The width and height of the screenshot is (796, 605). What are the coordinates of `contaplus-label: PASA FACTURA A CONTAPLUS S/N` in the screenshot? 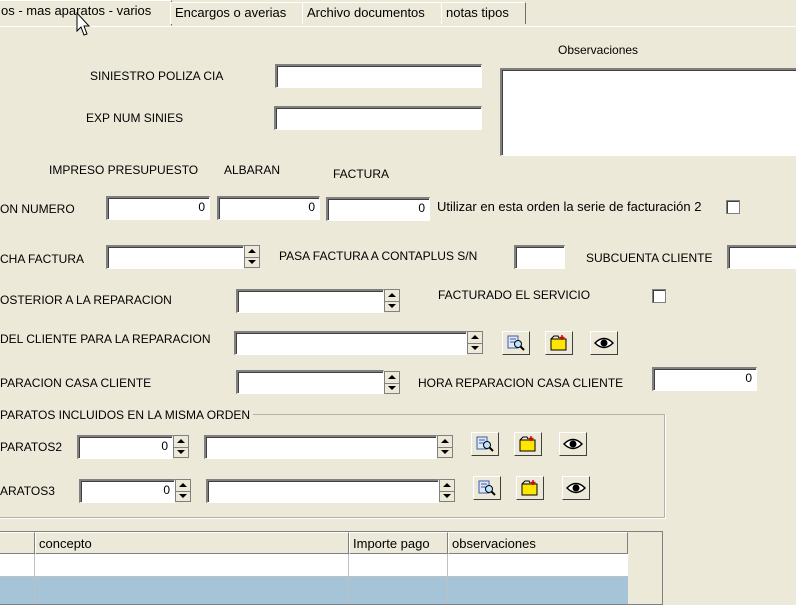 It's located at (378, 256).